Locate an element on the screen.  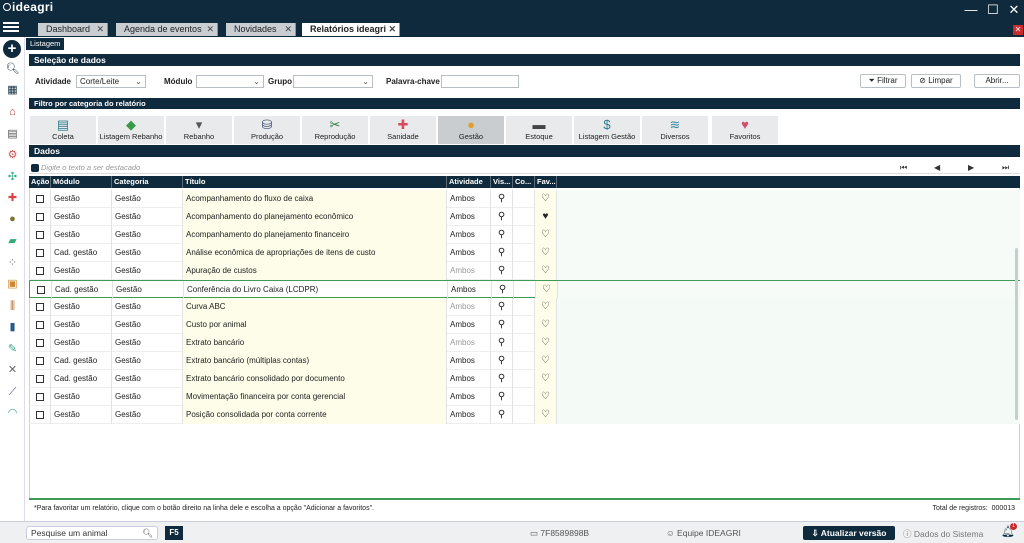
category-5: ✂ Reprodução is located at coordinates (335, 130).